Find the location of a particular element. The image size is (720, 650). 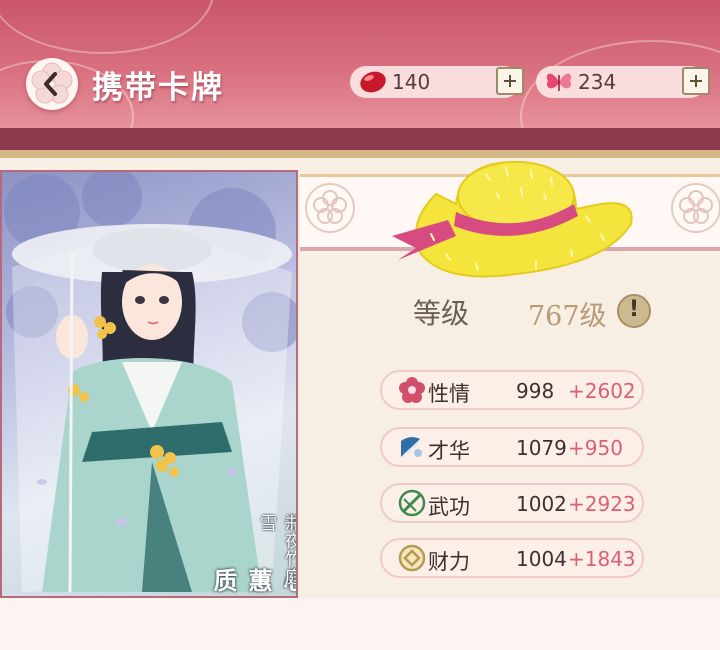

chevron-left-icon is located at coordinates (52, 83).